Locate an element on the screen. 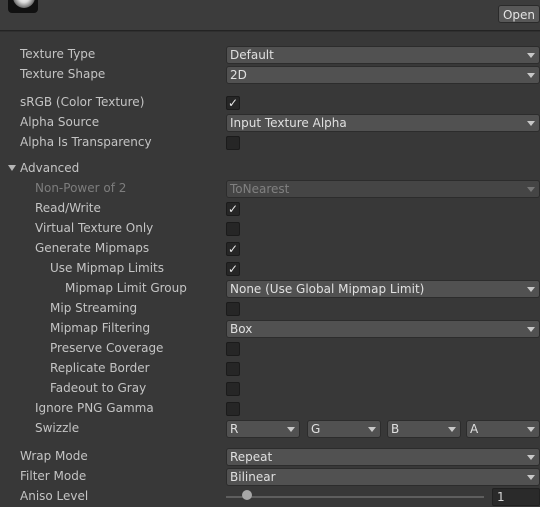 This screenshot has height=507, width=540. texture-type-dropdown: Default is located at coordinates (383, 55).